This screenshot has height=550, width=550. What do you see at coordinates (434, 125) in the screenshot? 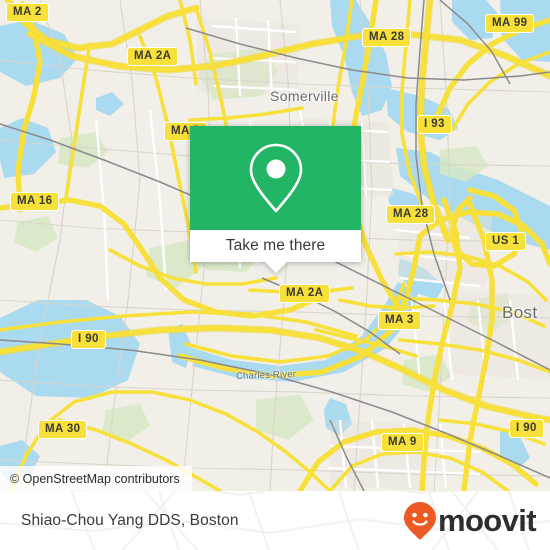
I see `road-shield: I 93` at bounding box center [434, 125].